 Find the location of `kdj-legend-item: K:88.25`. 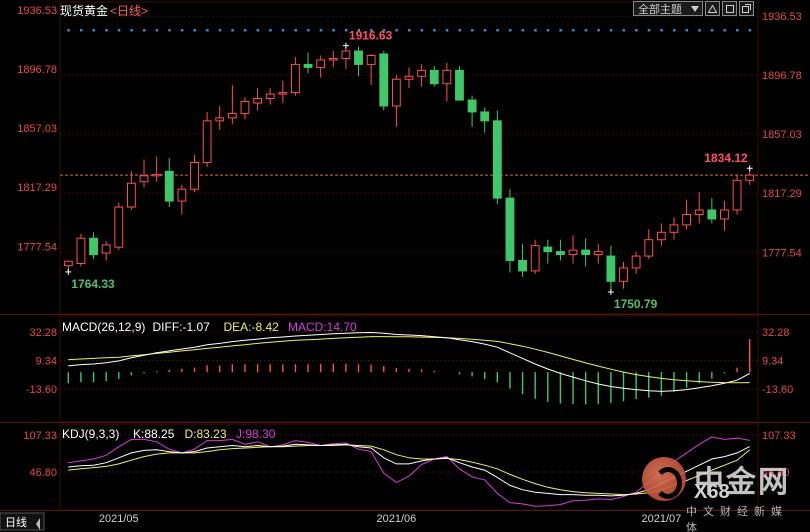

kdj-legend-item: K:88.25 is located at coordinates (154, 434).